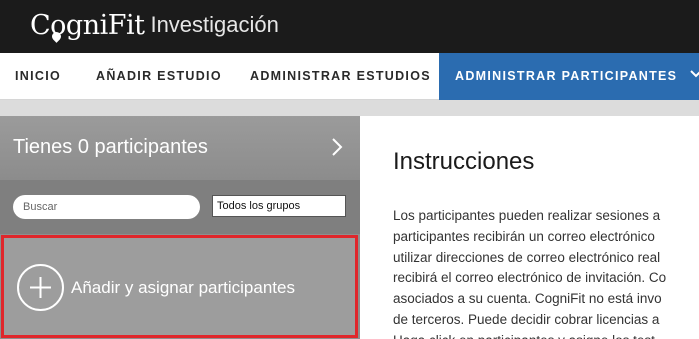 The height and width of the screenshot is (339, 699). I want to click on instructions-title: Instrucciones, so click(464, 161).